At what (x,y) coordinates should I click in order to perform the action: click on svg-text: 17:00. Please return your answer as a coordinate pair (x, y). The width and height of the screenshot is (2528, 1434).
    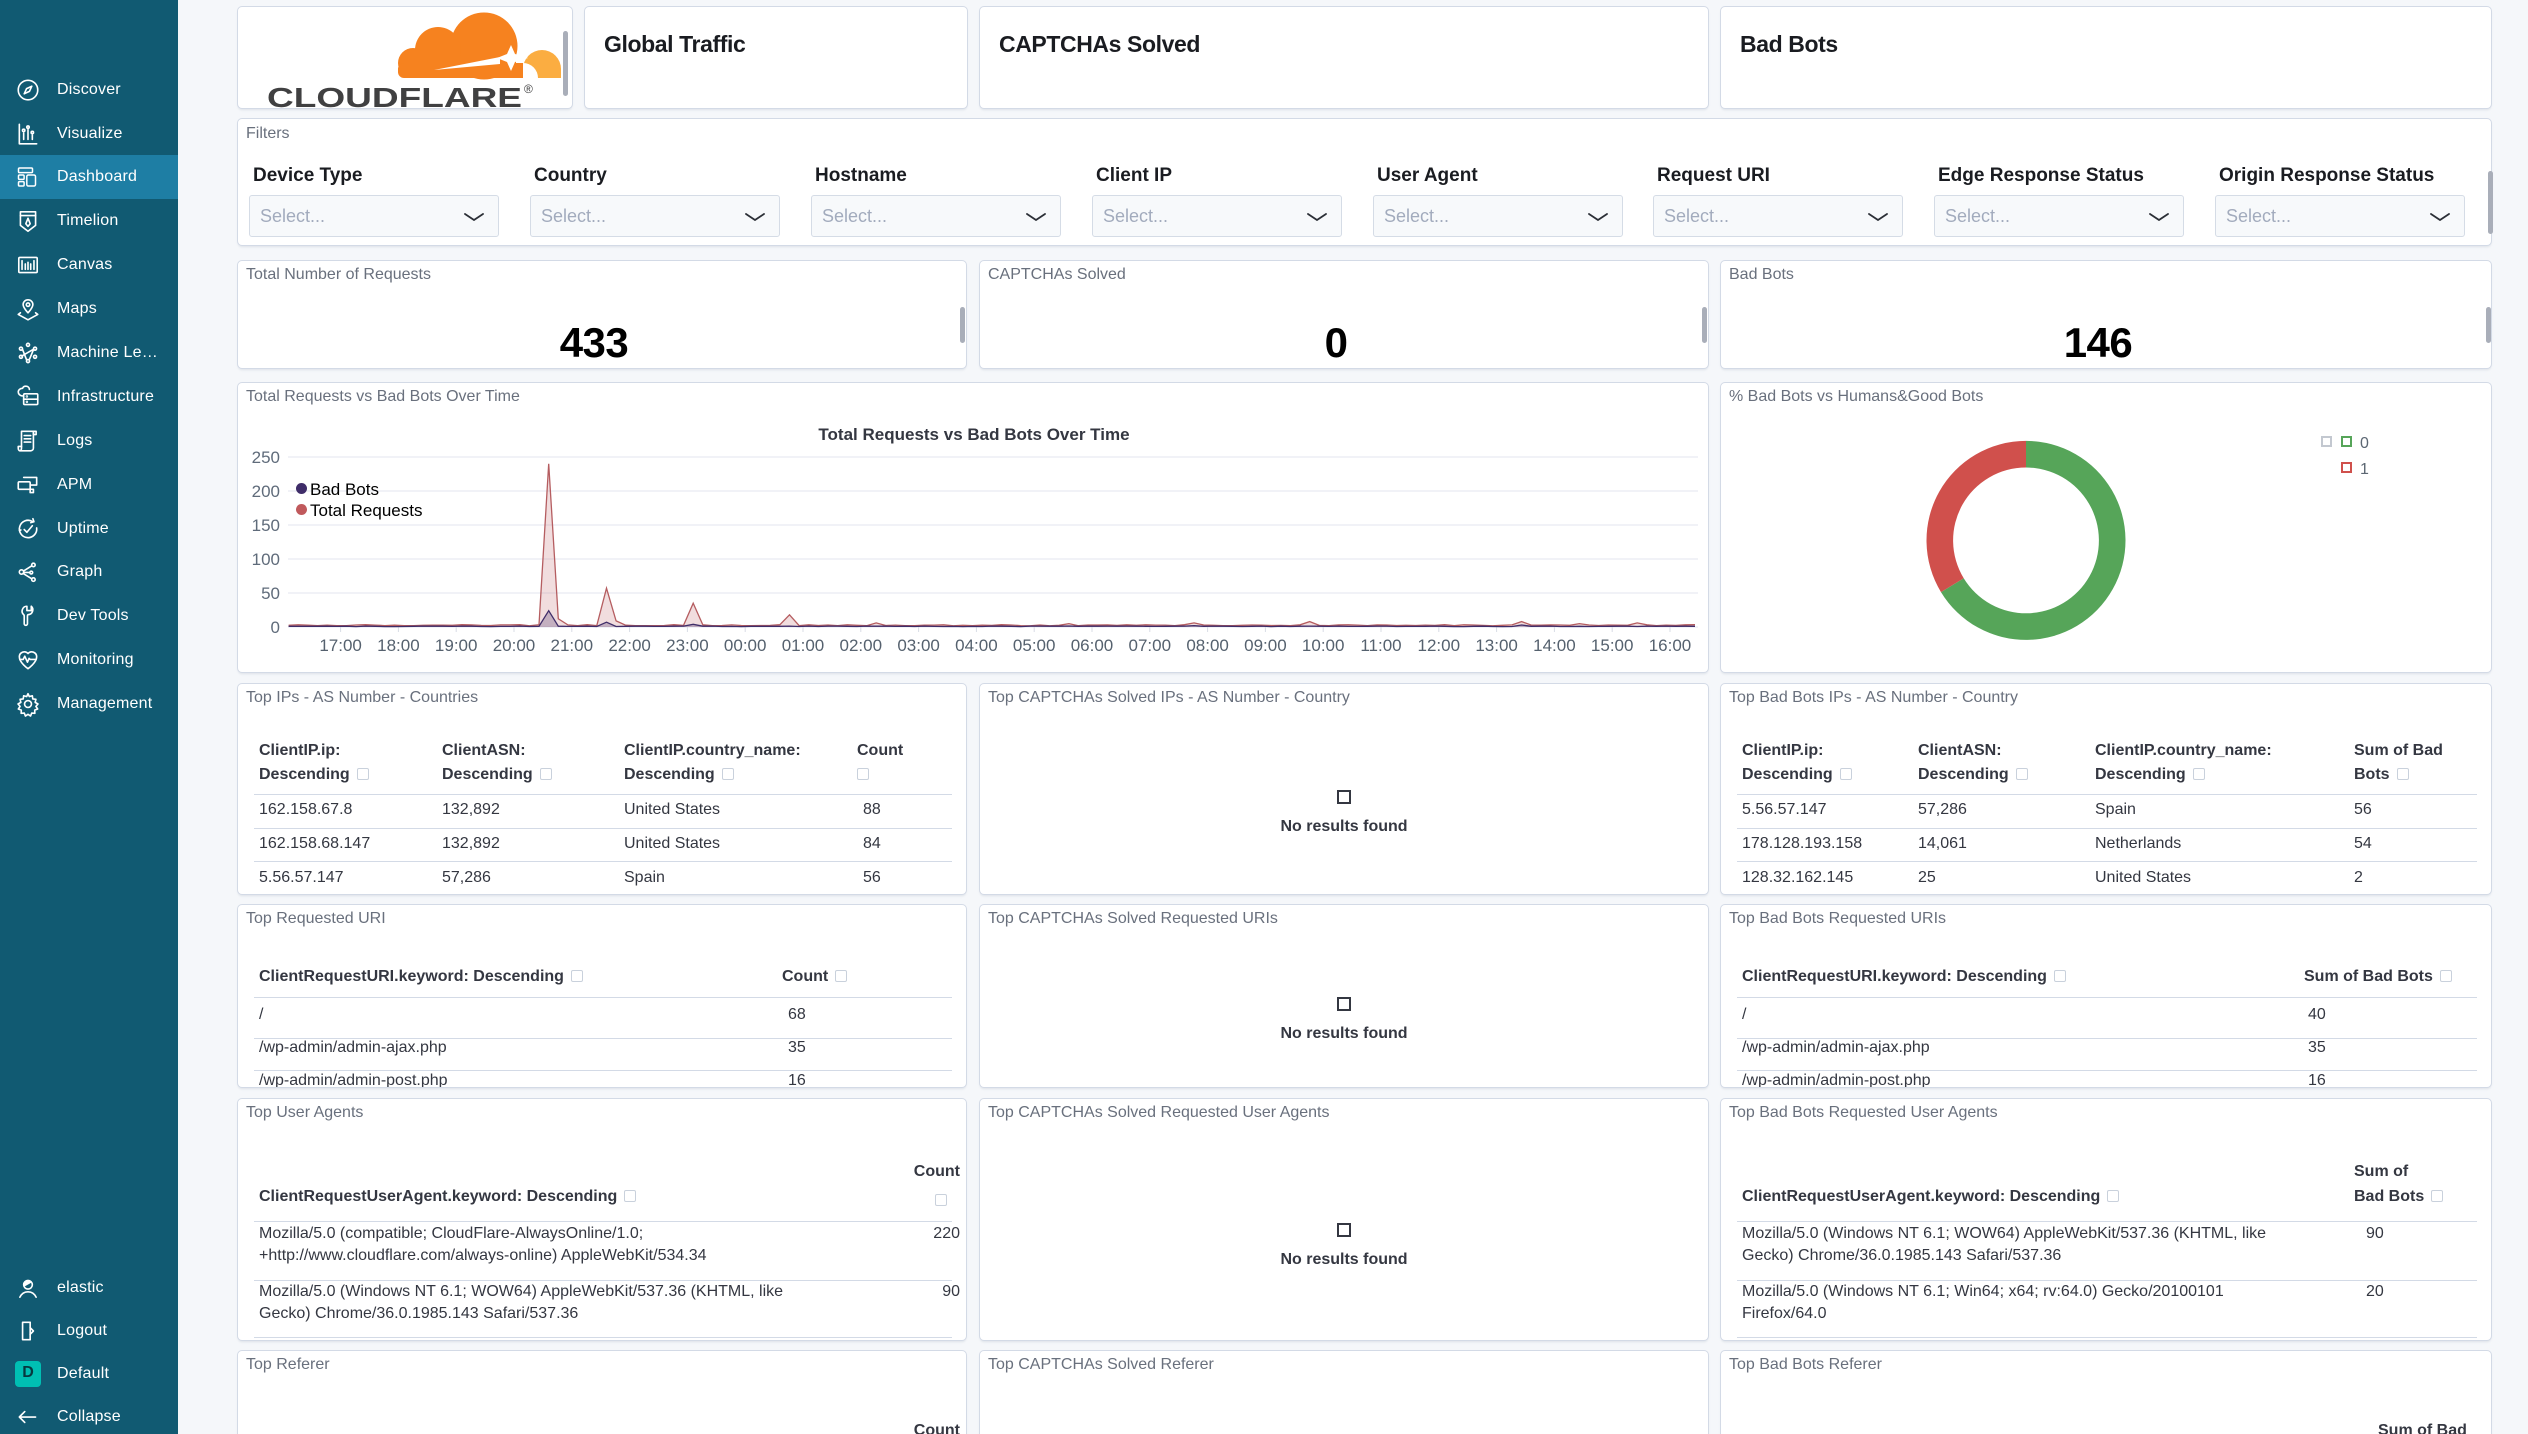
    Looking at the image, I should click on (340, 645).